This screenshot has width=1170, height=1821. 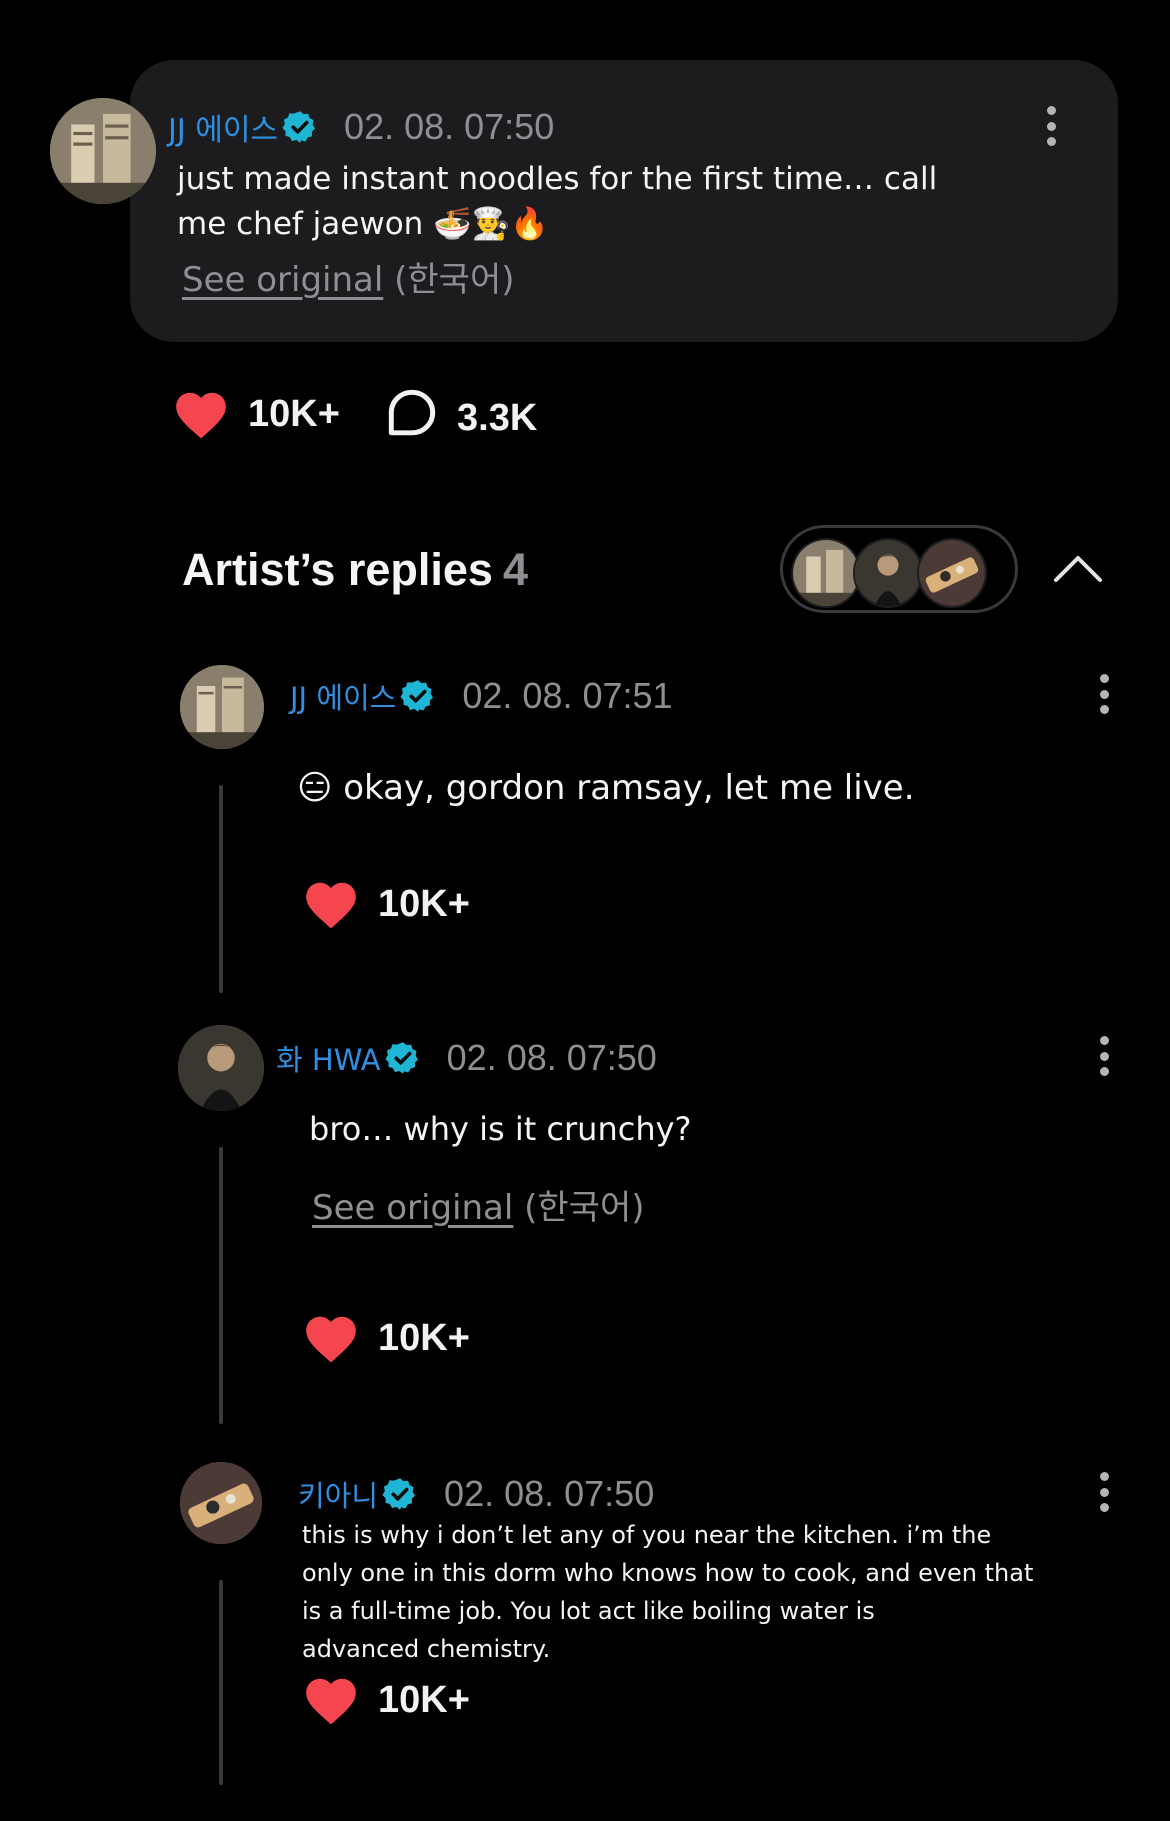 What do you see at coordinates (500, 1129) in the screenshot?
I see `reply-2-text: bro… why is it crunchy?` at bounding box center [500, 1129].